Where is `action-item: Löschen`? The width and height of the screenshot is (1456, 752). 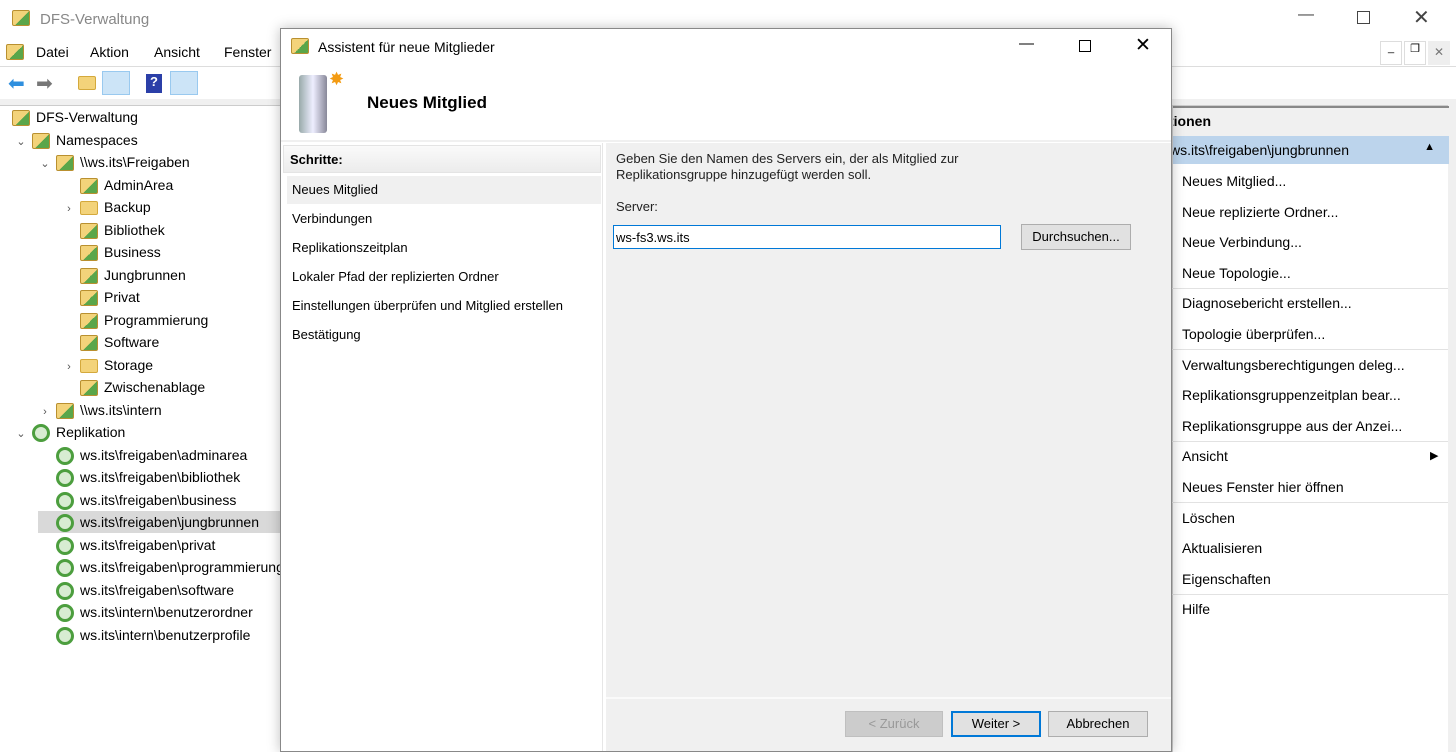
action-item: Löschen is located at coordinates (1208, 518).